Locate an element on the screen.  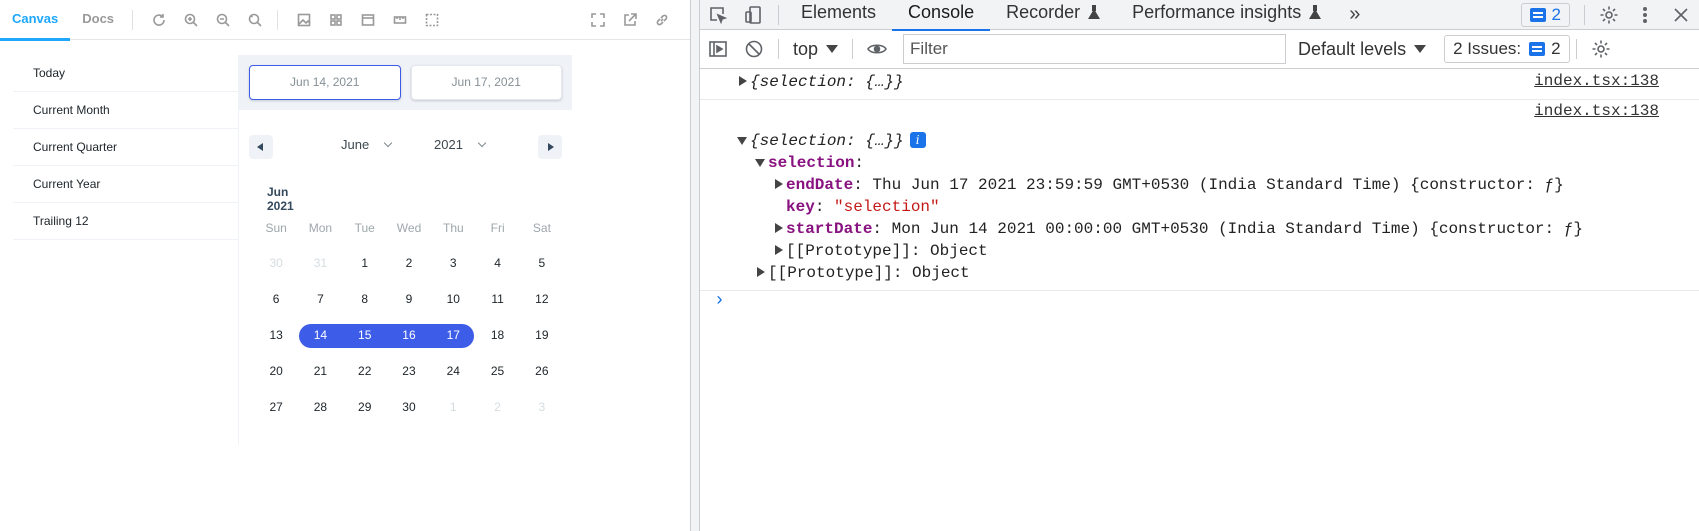
next-month-button is located at coordinates (550, 147).